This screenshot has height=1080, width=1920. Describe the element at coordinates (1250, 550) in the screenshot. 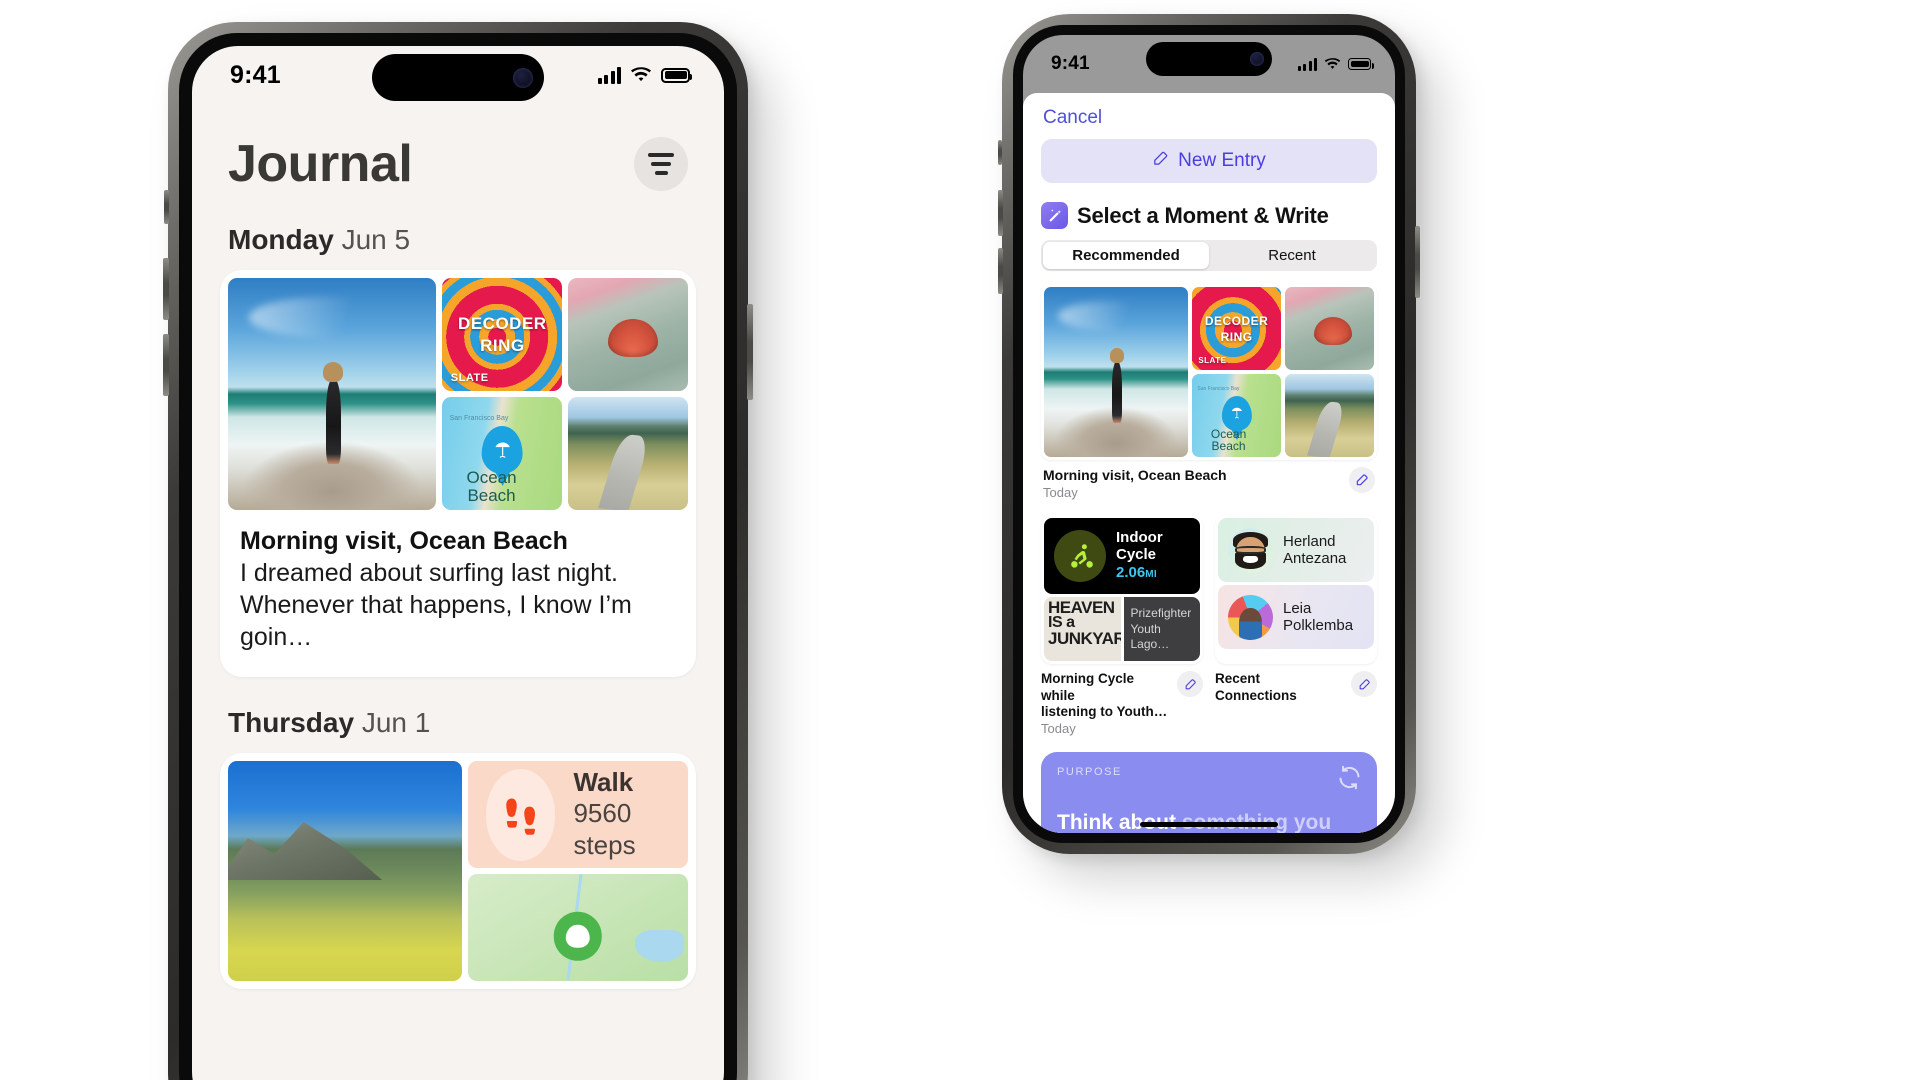

I see `memoji-avatar` at that location.